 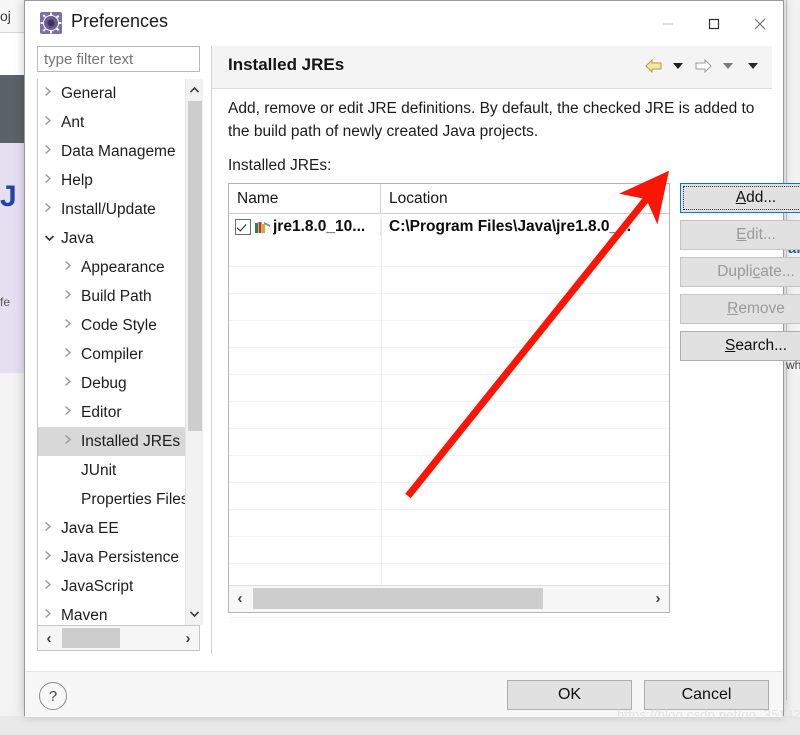 I want to click on sidebar-item-java-ee: Java EE, so click(x=112, y=528).